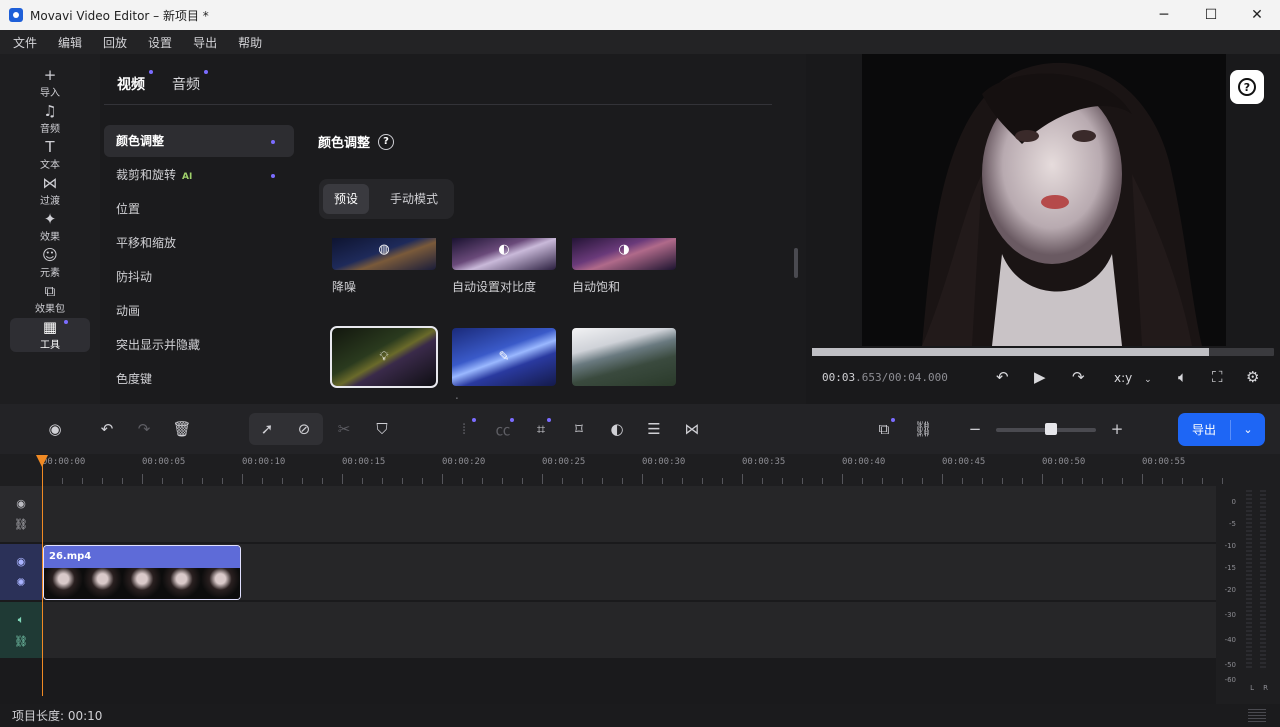 The width and height of the screenshot is (1280, 727). What do you see at coordinates (50, 83) in the screenshot?
I see `sidebar-item-import: + 导入` at bounding box center [50, 83].